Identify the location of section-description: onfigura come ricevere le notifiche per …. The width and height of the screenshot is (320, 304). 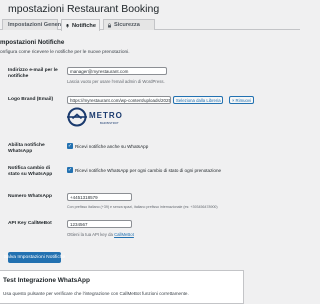
(65, 52).